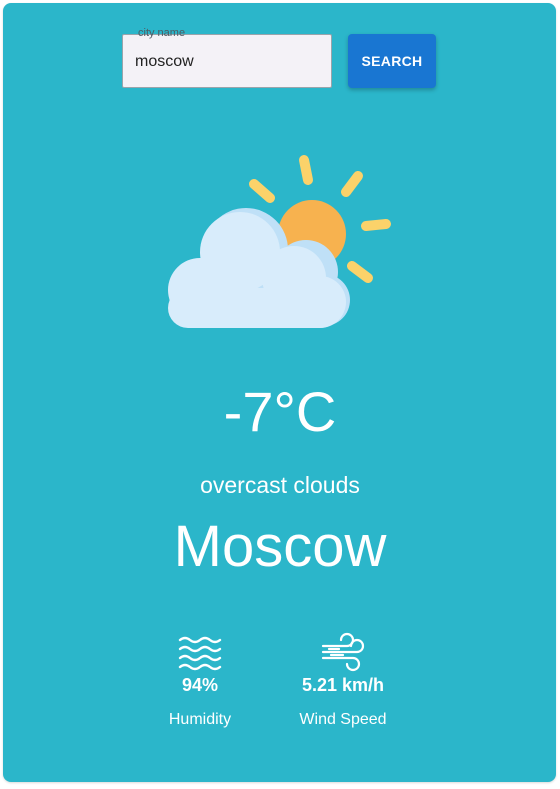 This screenshot has height=789, width=560. Describe the element at coordinates (343, 719) in the screenshot. I see `wind-speed-label: Wind Speed` at that location.